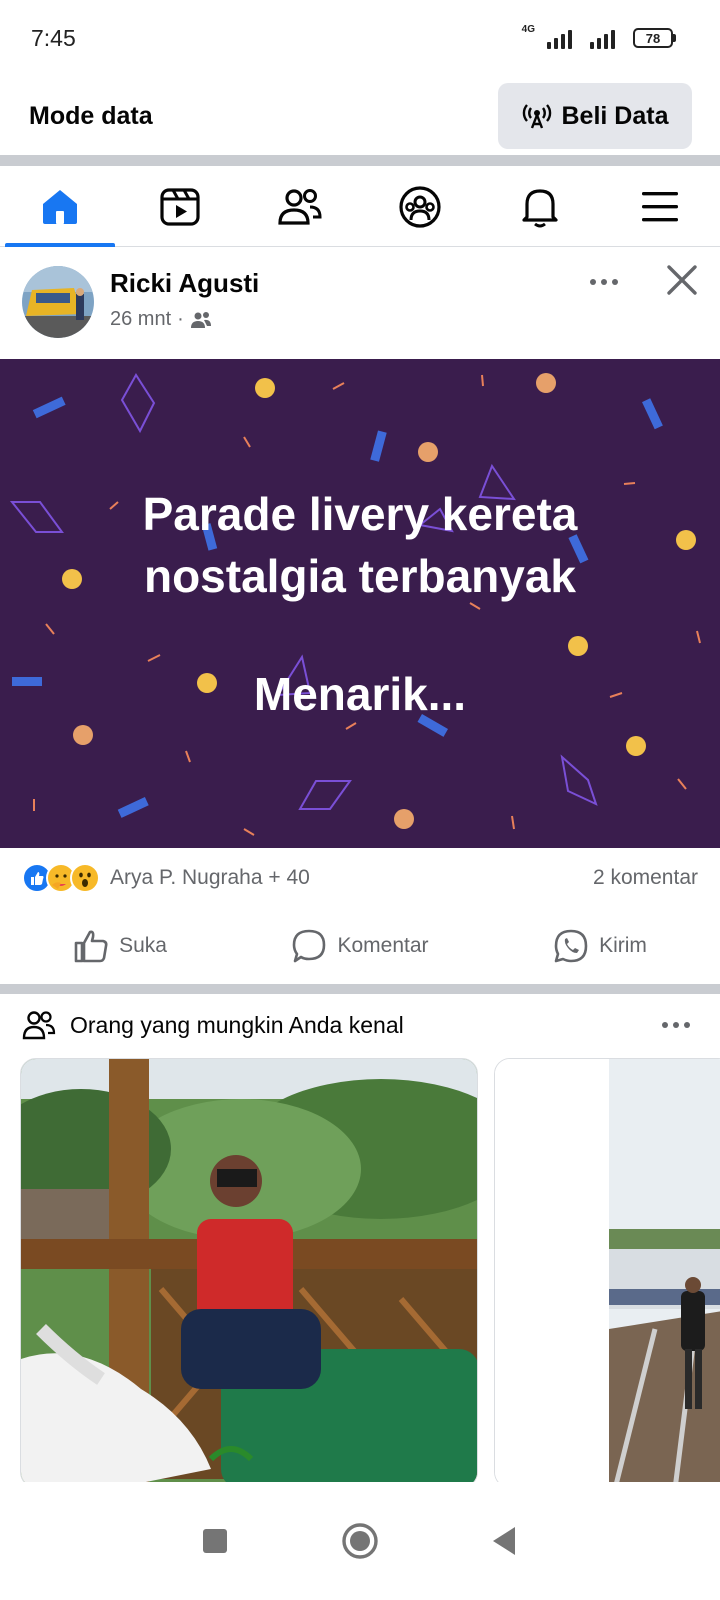 This screenshot has width=720, height=1600. I want to click on buy-data-label: Beli Data, so click(615, 115).